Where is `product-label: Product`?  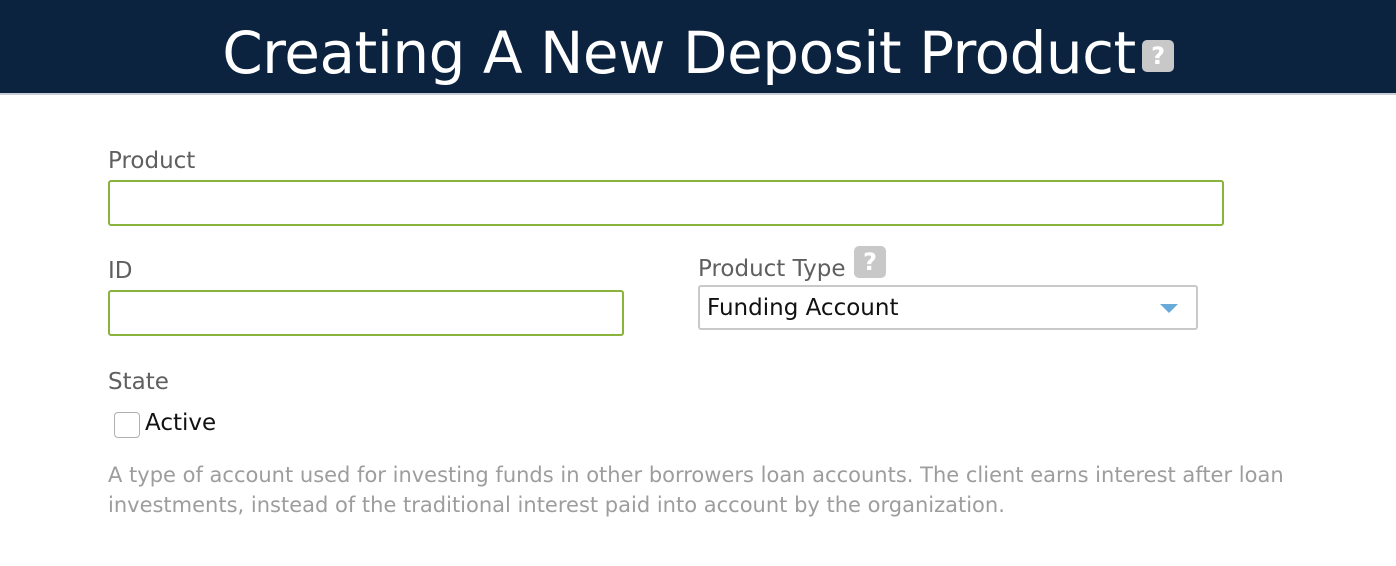 product-label: Product is located at coordinates (152, 161).